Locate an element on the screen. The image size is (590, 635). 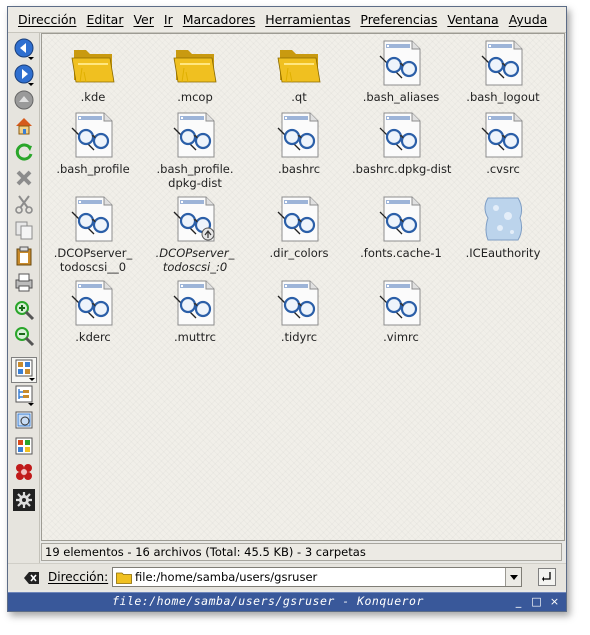
menu-preferencias: Preferencias is located at coordinates (398, 20).